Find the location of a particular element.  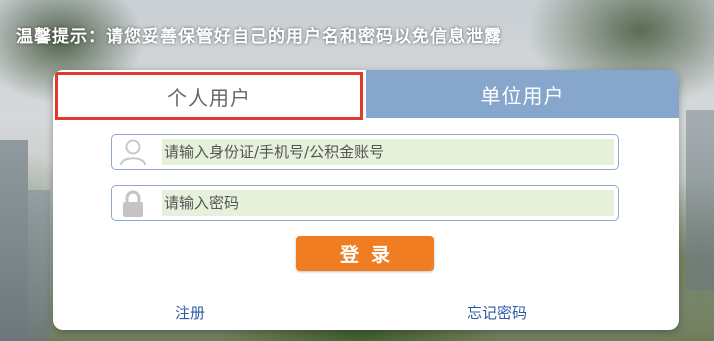

password-input is located at coordinates (388, 203).